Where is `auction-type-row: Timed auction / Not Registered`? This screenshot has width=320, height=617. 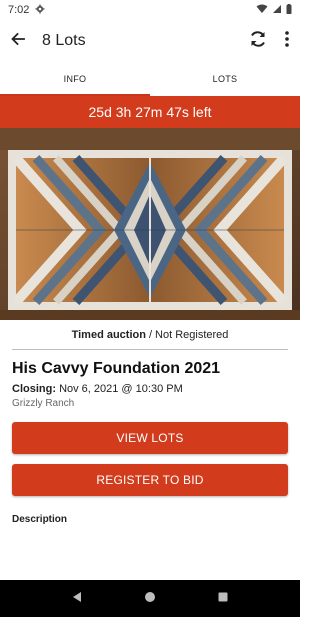 auction-type-row: Timed auction / Not Registered is located at coordinates (150, 335).